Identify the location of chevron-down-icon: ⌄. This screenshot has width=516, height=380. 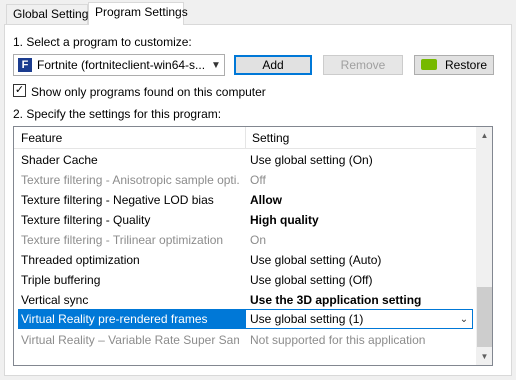
(464, 319).